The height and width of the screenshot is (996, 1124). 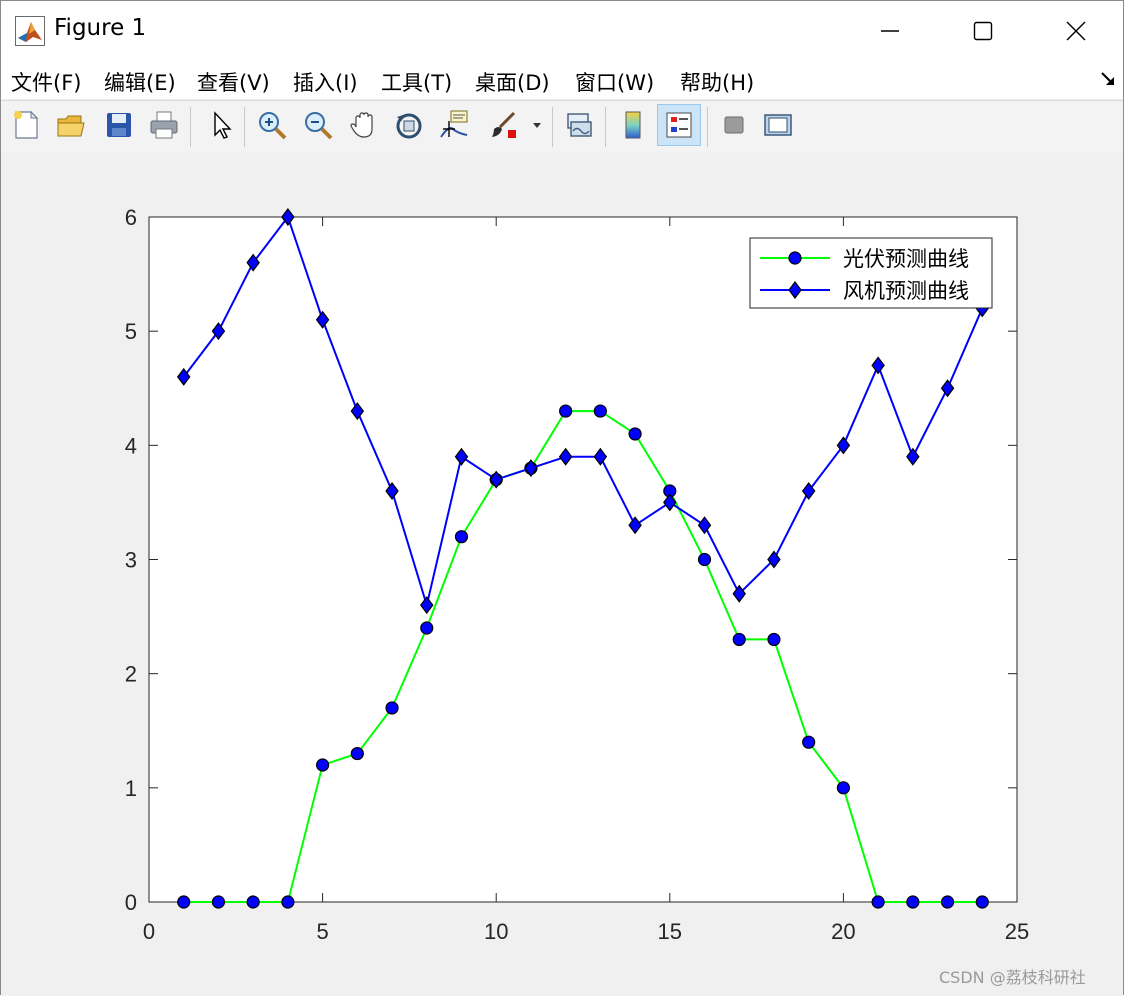 What do you see at coordinates (131, 331) in the screenshot?
I see `y-tick-label: 5` at bounding box center [131, 331].